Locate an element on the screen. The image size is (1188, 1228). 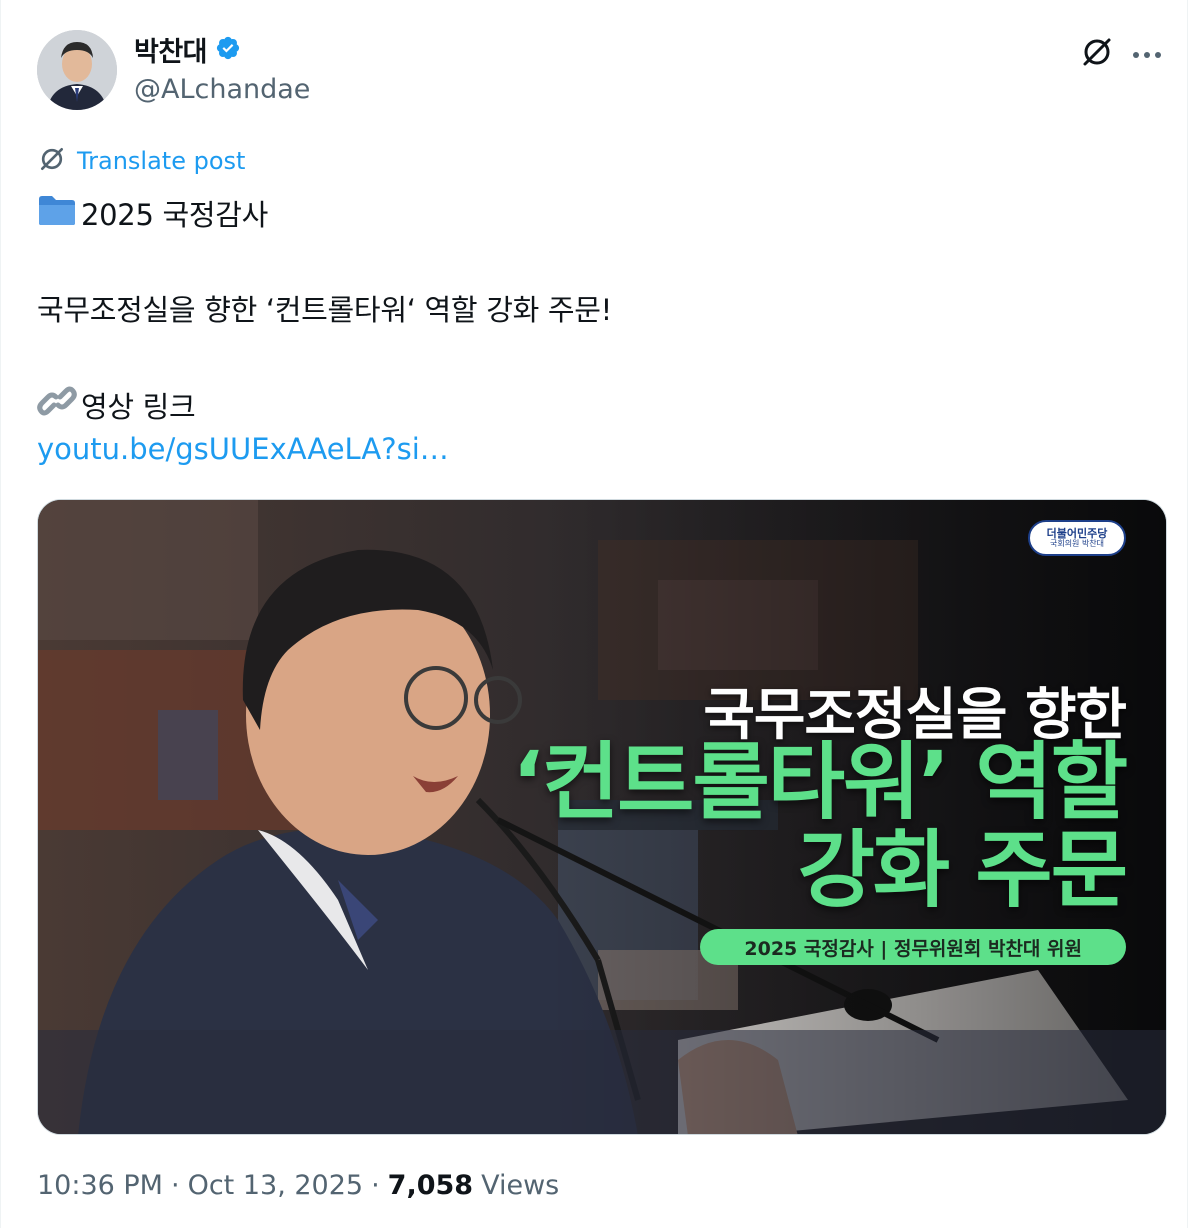
link-icon is located at coordinates (57, 404).